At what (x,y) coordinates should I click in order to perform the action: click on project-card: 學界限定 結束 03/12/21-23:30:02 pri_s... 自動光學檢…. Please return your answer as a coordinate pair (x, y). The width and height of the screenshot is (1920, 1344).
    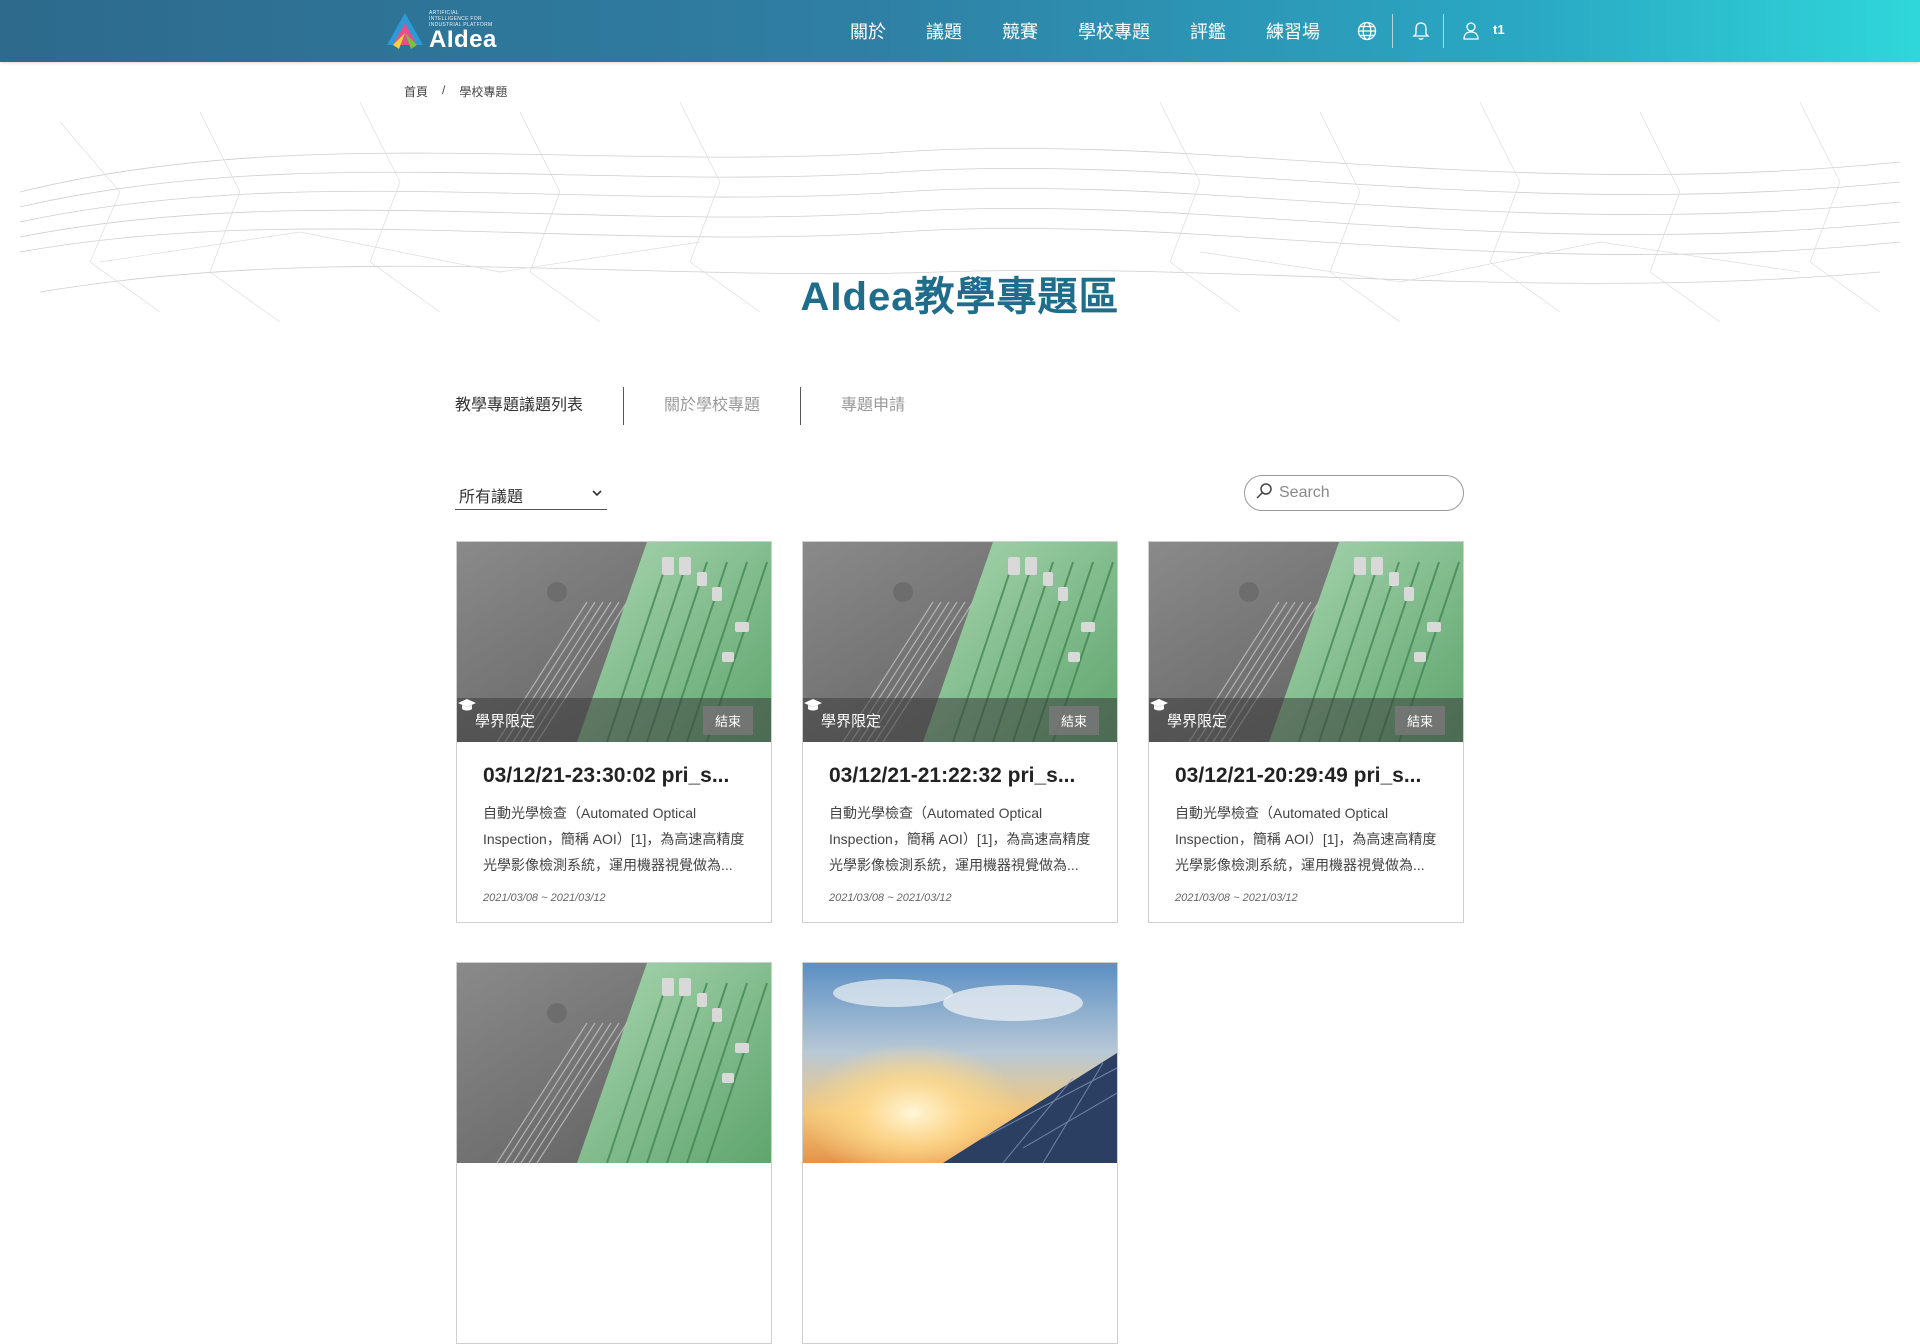
    Looking at the image, I should click on (614, 732).